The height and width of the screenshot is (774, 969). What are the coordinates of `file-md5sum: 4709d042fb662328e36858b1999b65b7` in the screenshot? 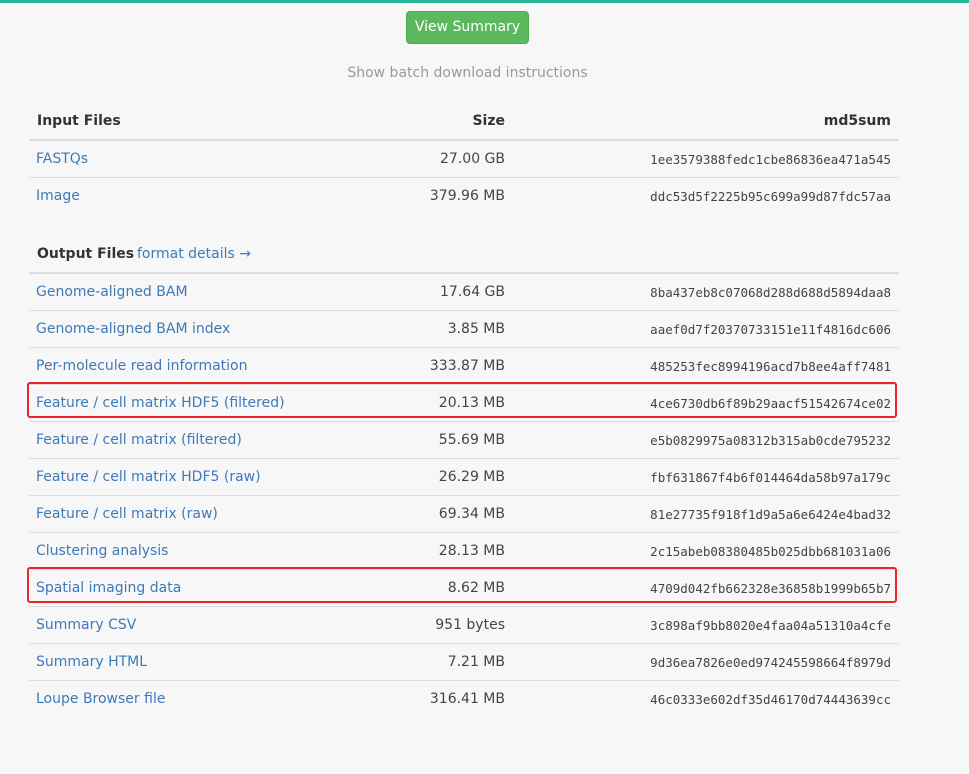 It's located at (770, 588).